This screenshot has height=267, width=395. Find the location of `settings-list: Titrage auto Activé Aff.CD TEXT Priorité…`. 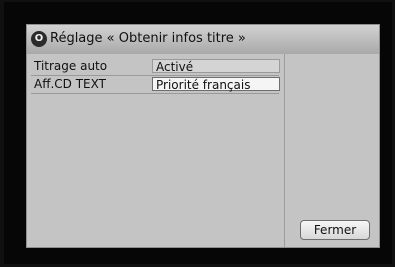

settings-list: Titrage auto Activé Aff.CD TEXT Priorité… is located at coordinates (155, 76).